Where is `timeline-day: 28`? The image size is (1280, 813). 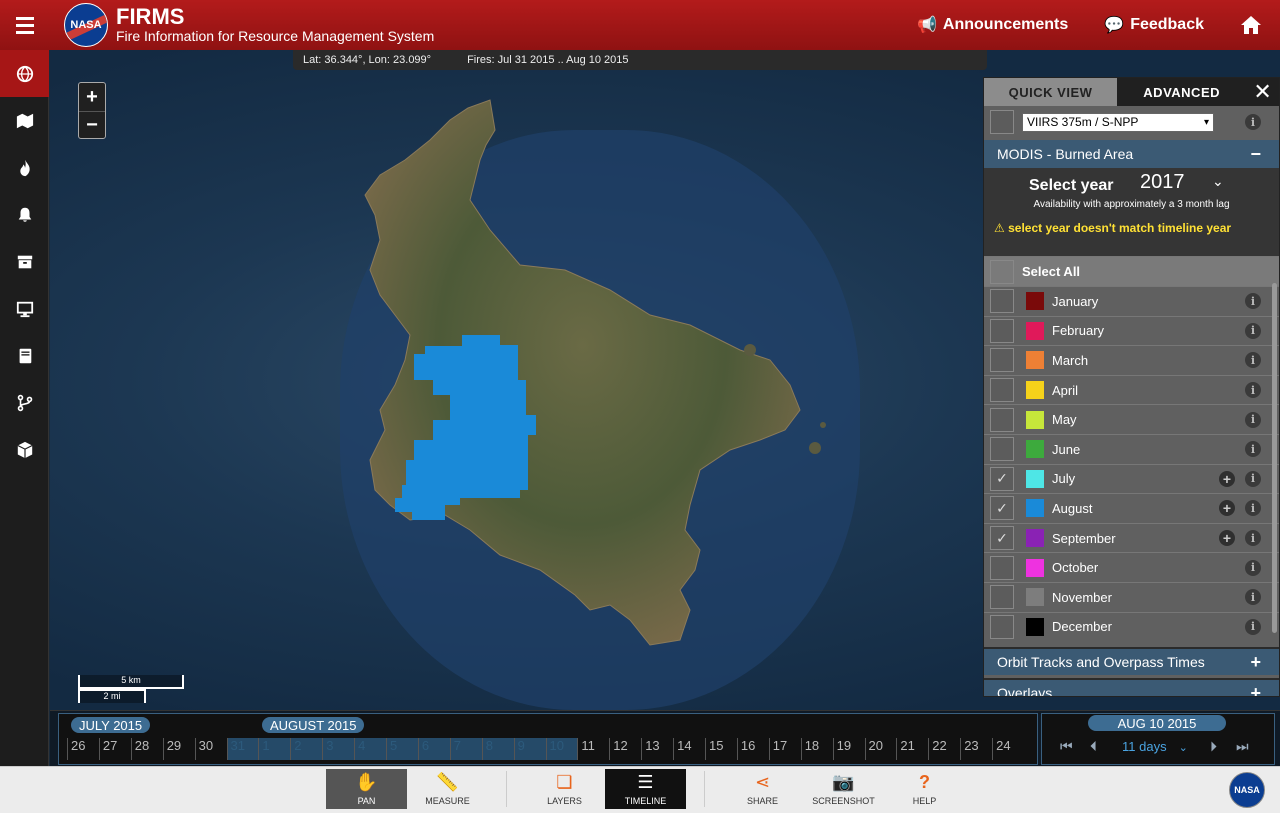
timeline-day: 28 is located at coordinates (146, 749).